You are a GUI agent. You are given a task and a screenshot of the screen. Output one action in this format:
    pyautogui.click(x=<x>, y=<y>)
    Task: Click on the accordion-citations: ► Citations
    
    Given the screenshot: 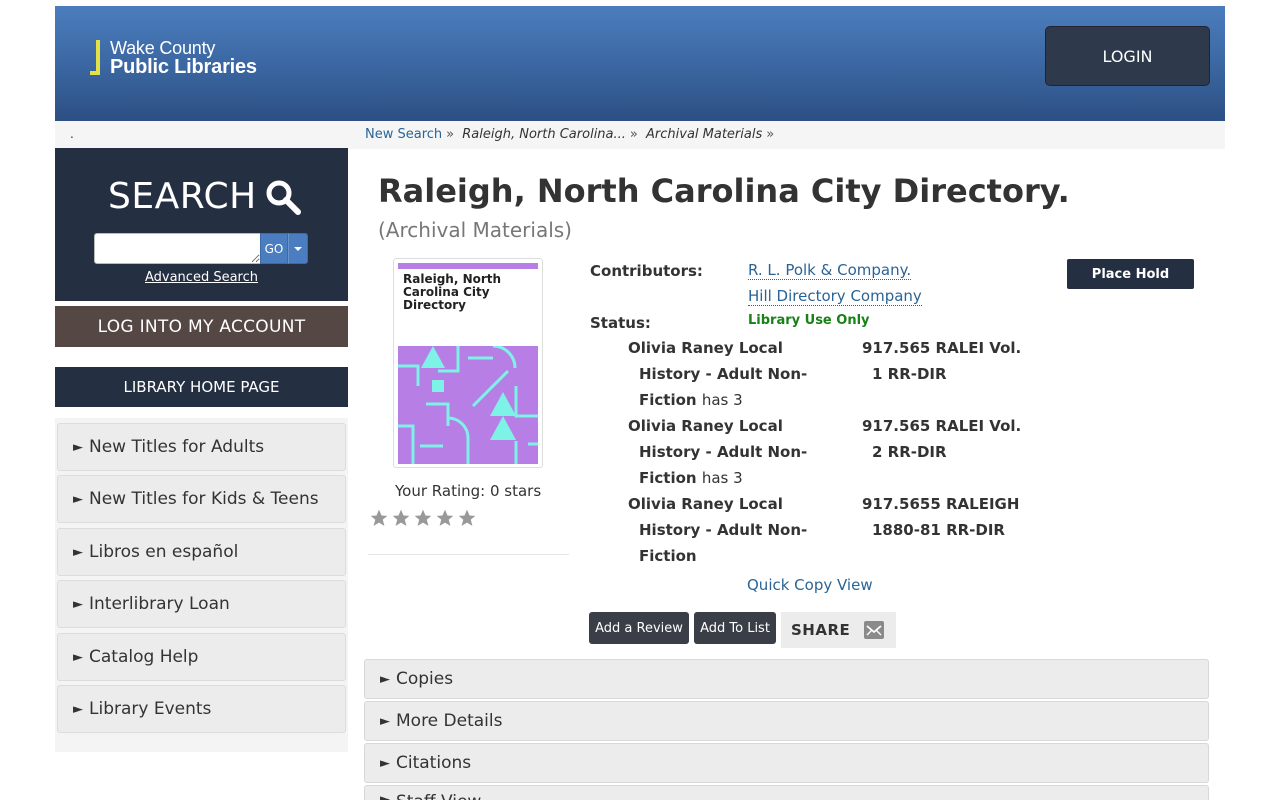 What is the action you would take?
    pyautogui.click(x=786, y=763)
    